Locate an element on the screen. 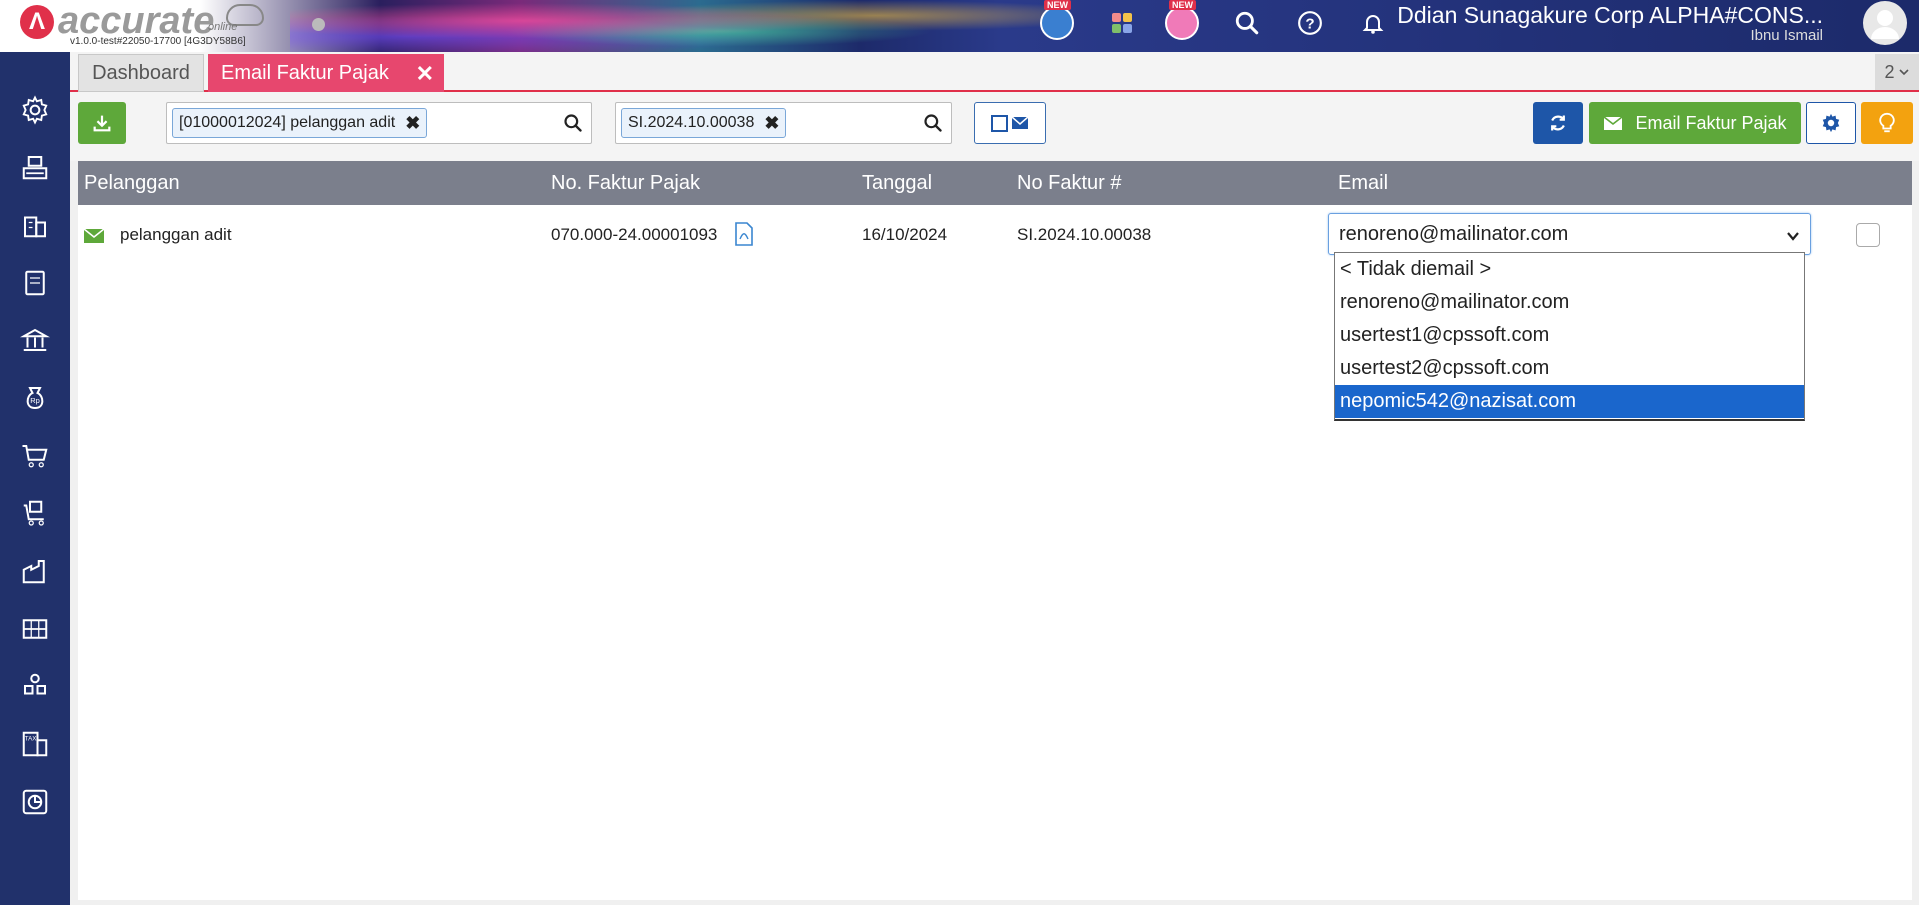 This screenshot has height=905, width=1919. gear-icon is located at coordinates (1831, 123).